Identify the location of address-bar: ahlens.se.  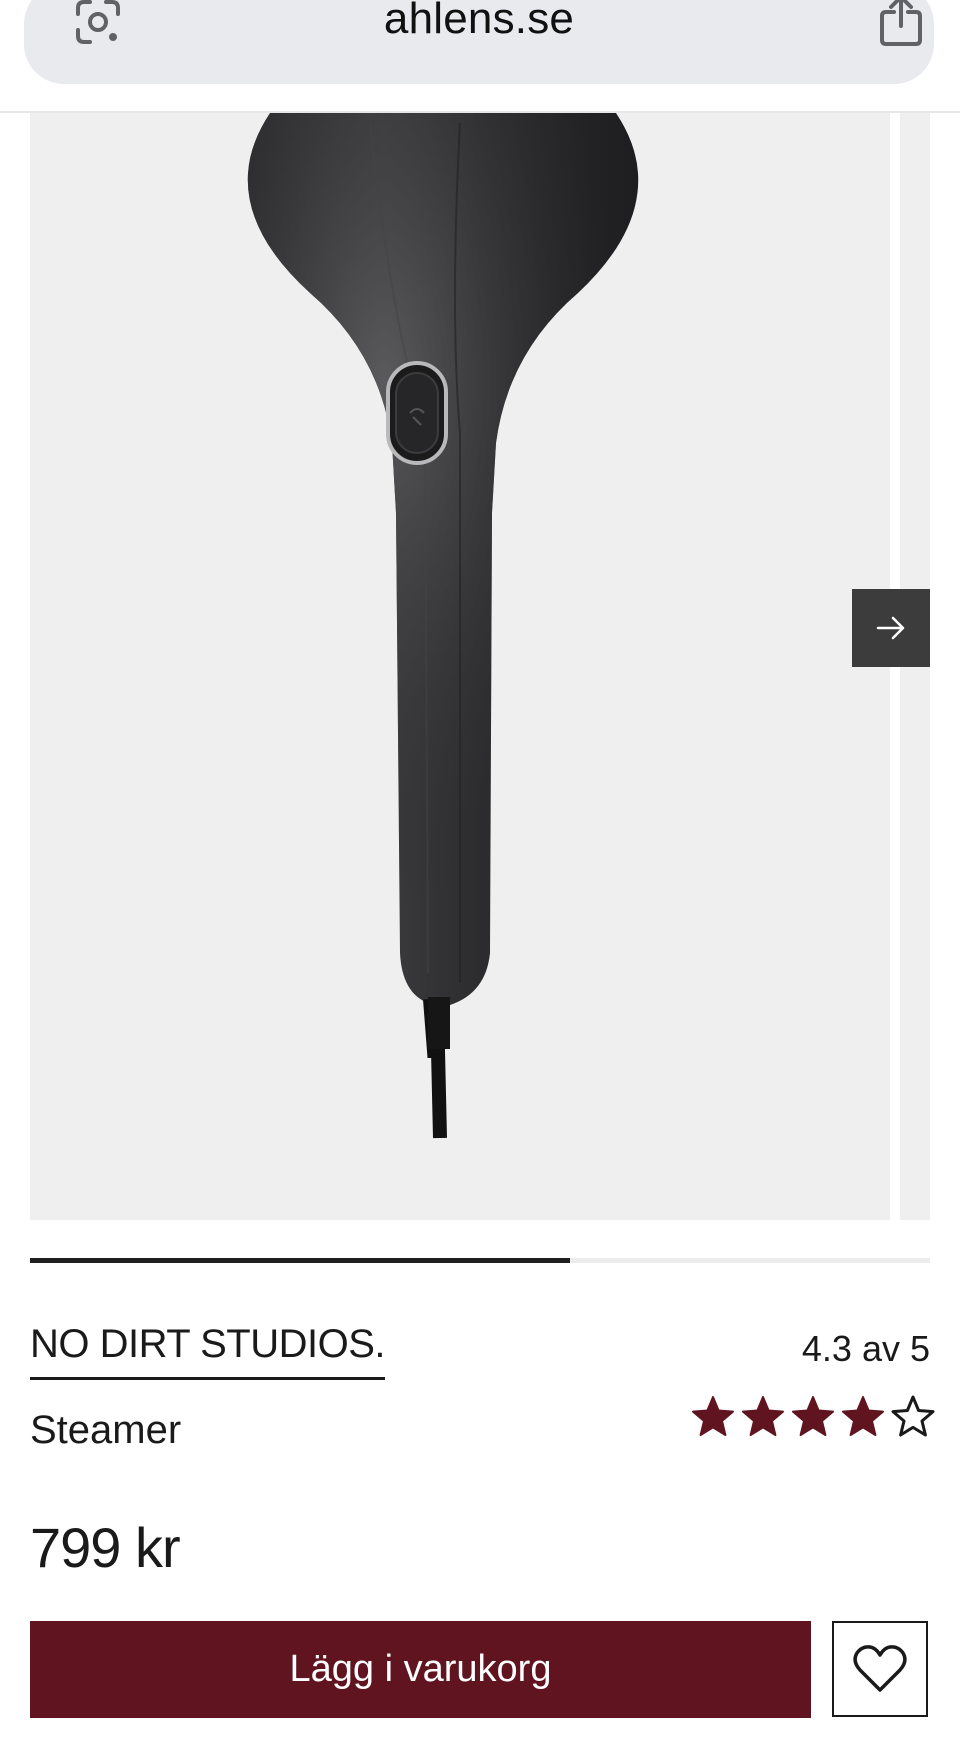
(479, 42).